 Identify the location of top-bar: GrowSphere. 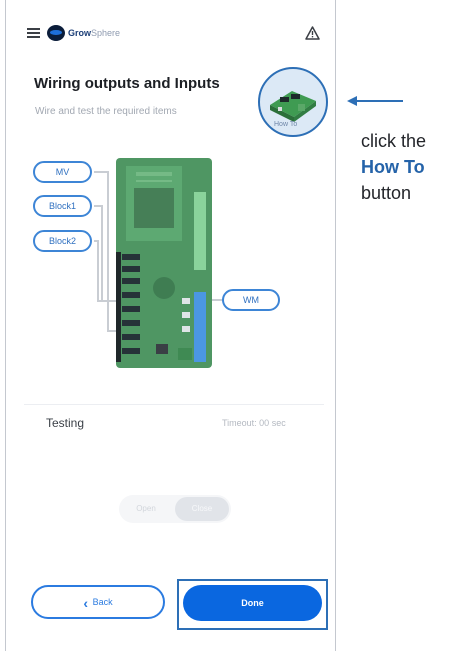
(170, 29).